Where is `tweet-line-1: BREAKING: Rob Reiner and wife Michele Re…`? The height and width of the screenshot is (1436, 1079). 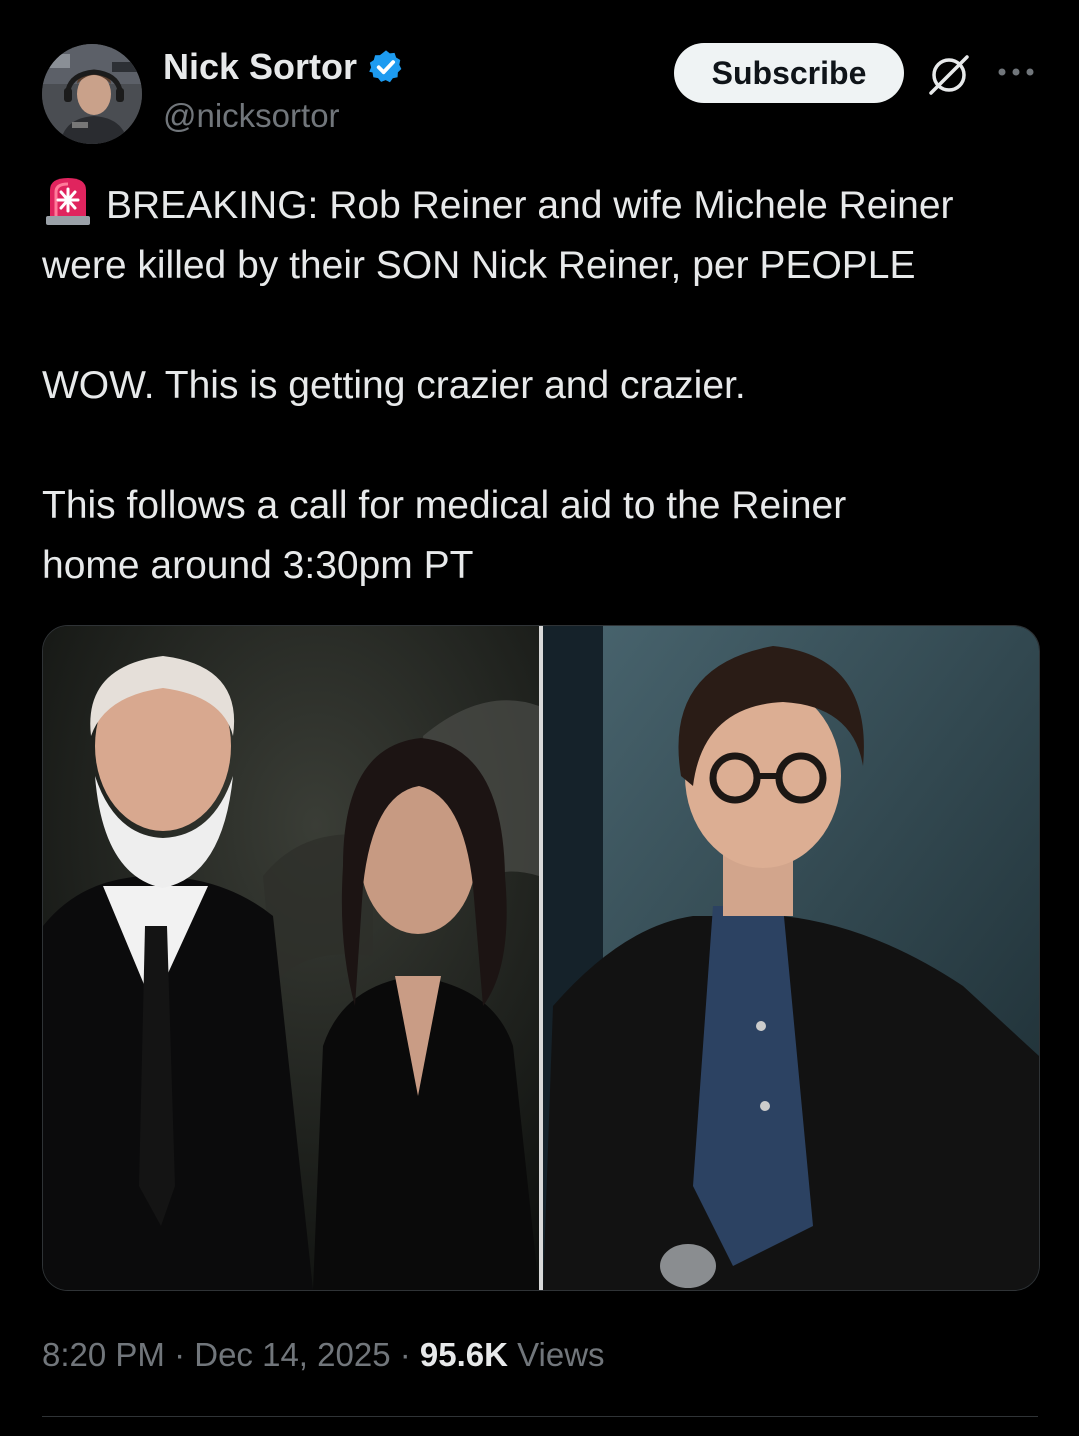 tweet-line-1: BREAKING: Rob Reiner and wife Michele Re… is located at coordinates (542, 206).